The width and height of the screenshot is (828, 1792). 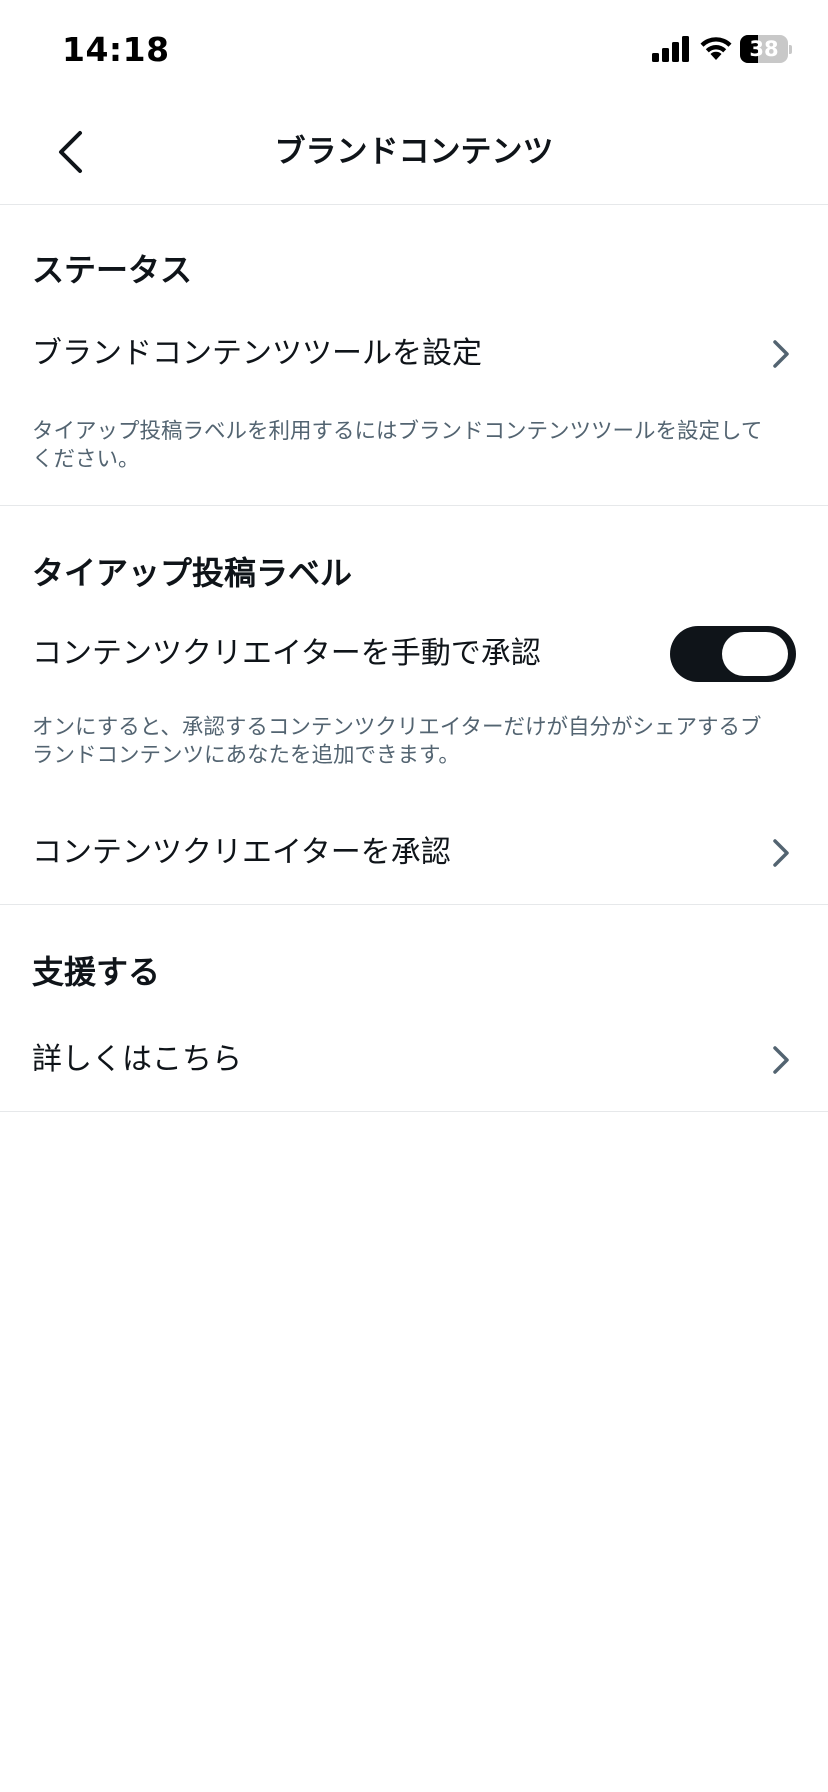 What do you see at coordinates (257, 353) in the screenshot?
I see `setup-branded-content-tools-label: ブランドコンテンツツールを設定` at bounding box center [257, 353].